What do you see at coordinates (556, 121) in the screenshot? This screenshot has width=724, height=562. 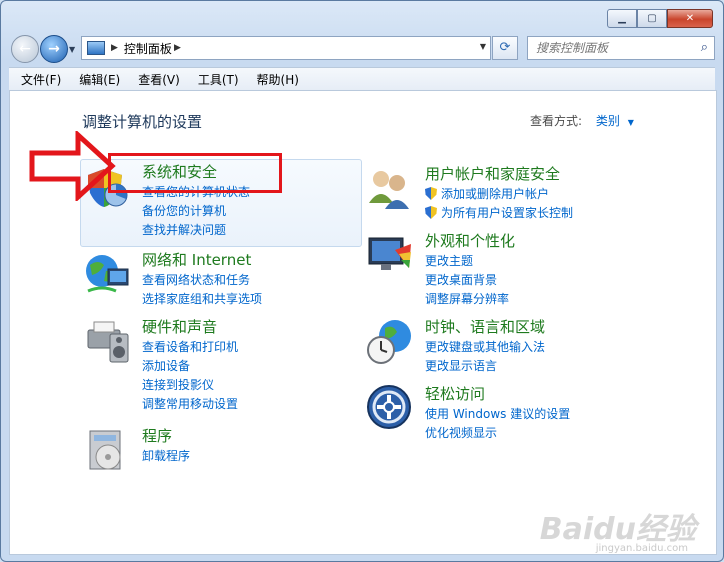 I see `view-by-label: 查看方式:` at bounding box center [556, 121].